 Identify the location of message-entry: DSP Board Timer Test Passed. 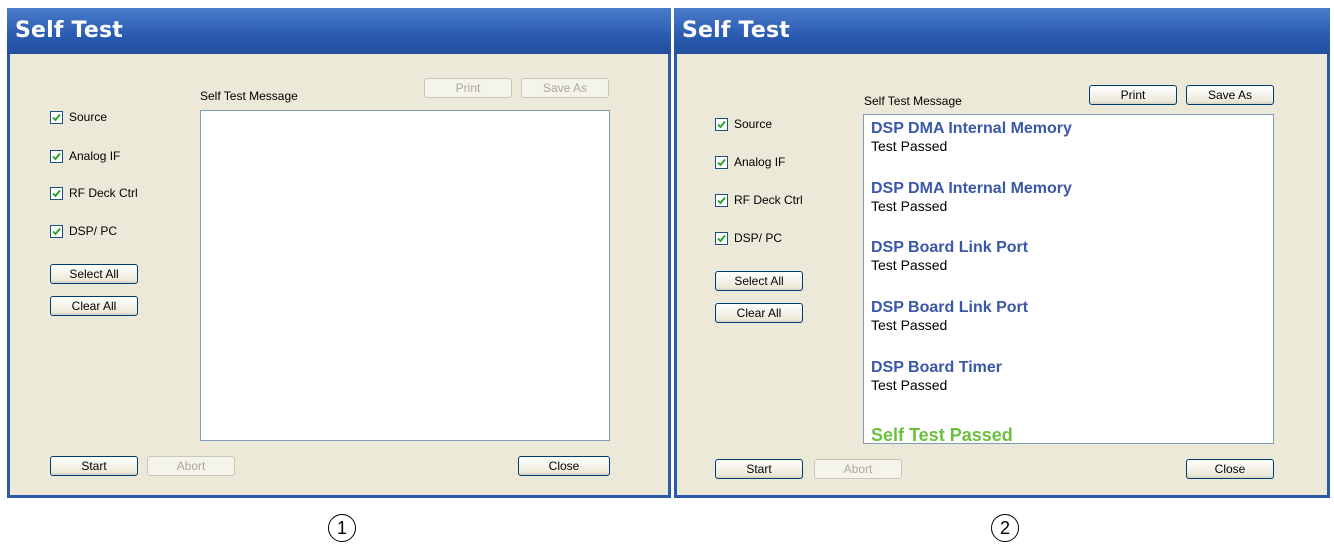
(936, 376).